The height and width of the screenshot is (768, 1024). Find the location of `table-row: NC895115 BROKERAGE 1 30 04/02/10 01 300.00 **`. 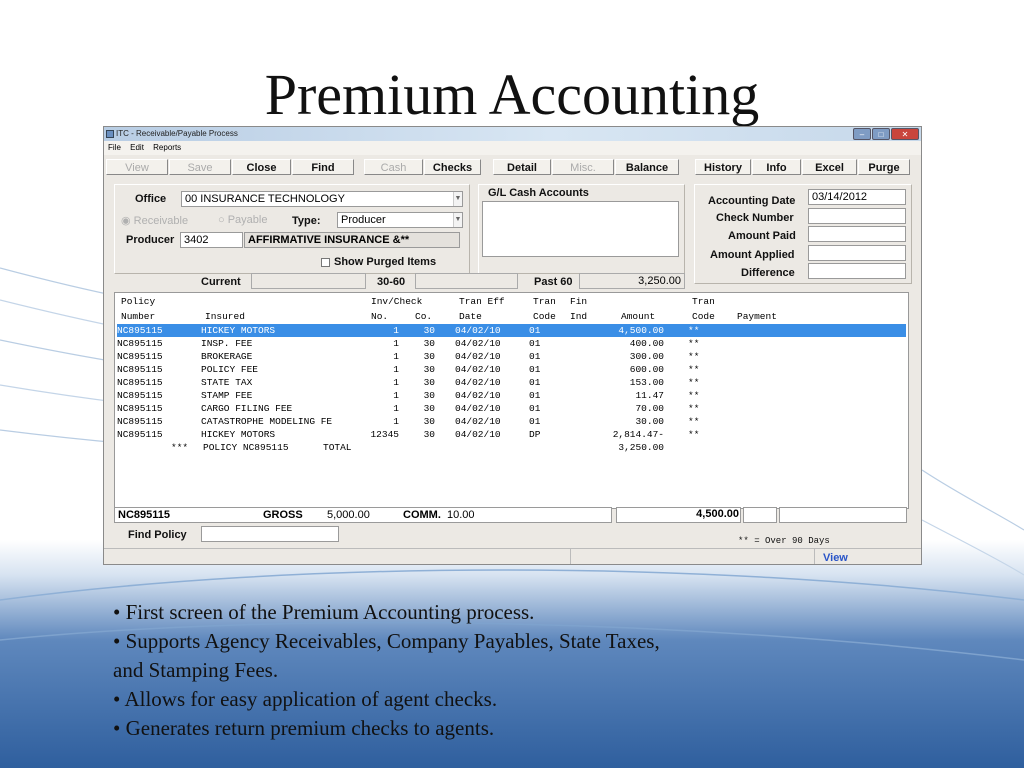

table-row: NC895115 BROKERAGE 1 30 04/02/10 01 300.00 ** is located at coordinates (511, 356).